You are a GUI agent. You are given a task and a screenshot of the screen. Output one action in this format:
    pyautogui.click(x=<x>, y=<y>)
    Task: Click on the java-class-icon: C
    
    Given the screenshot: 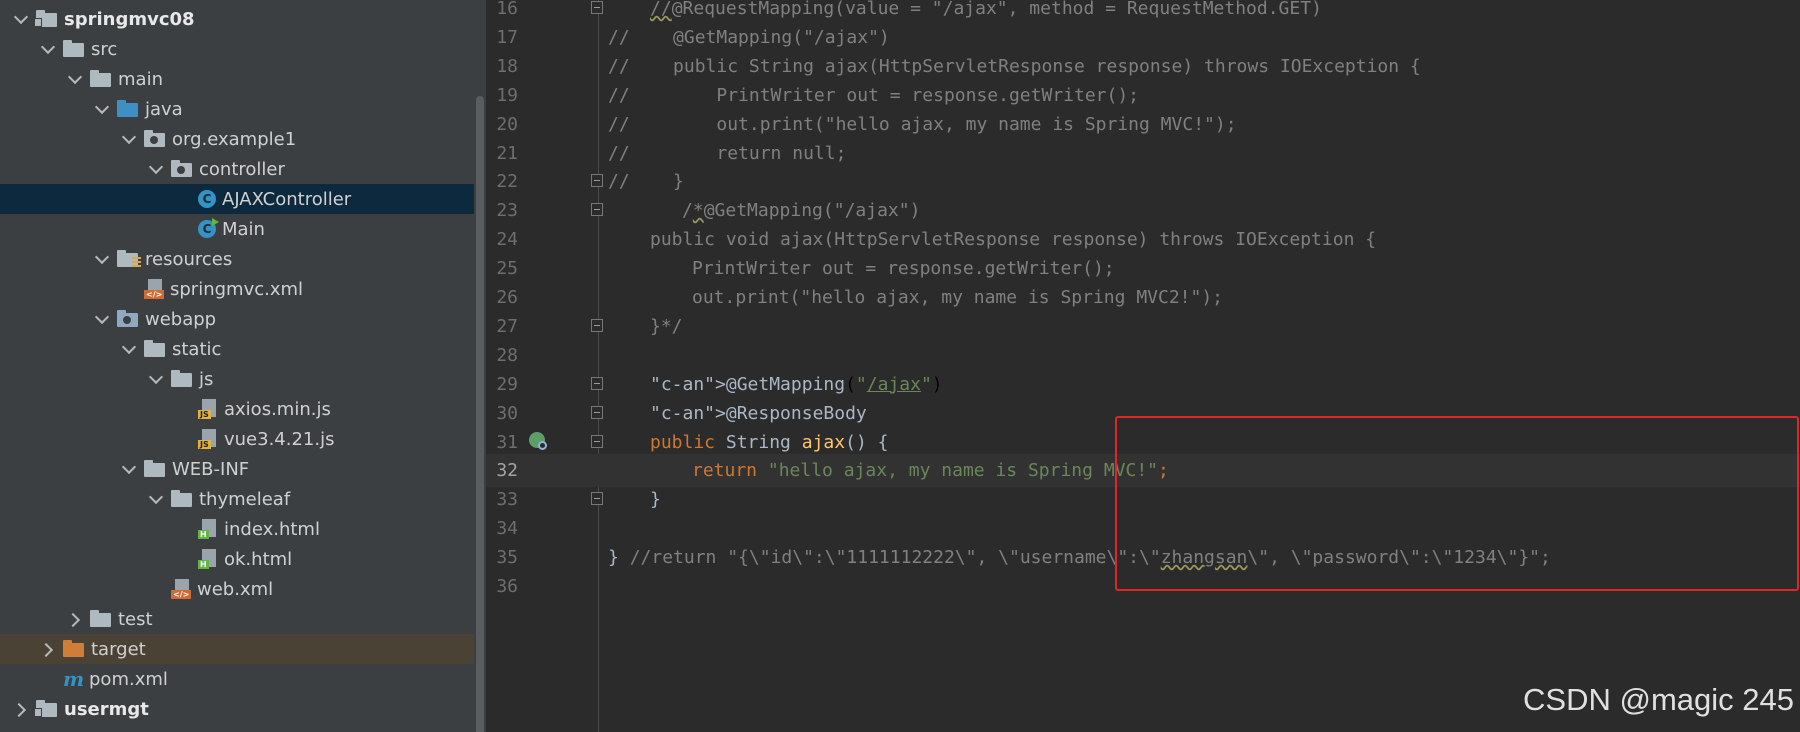 What is the action you would take?
    pyautogui.click(x=207, y=199)
    